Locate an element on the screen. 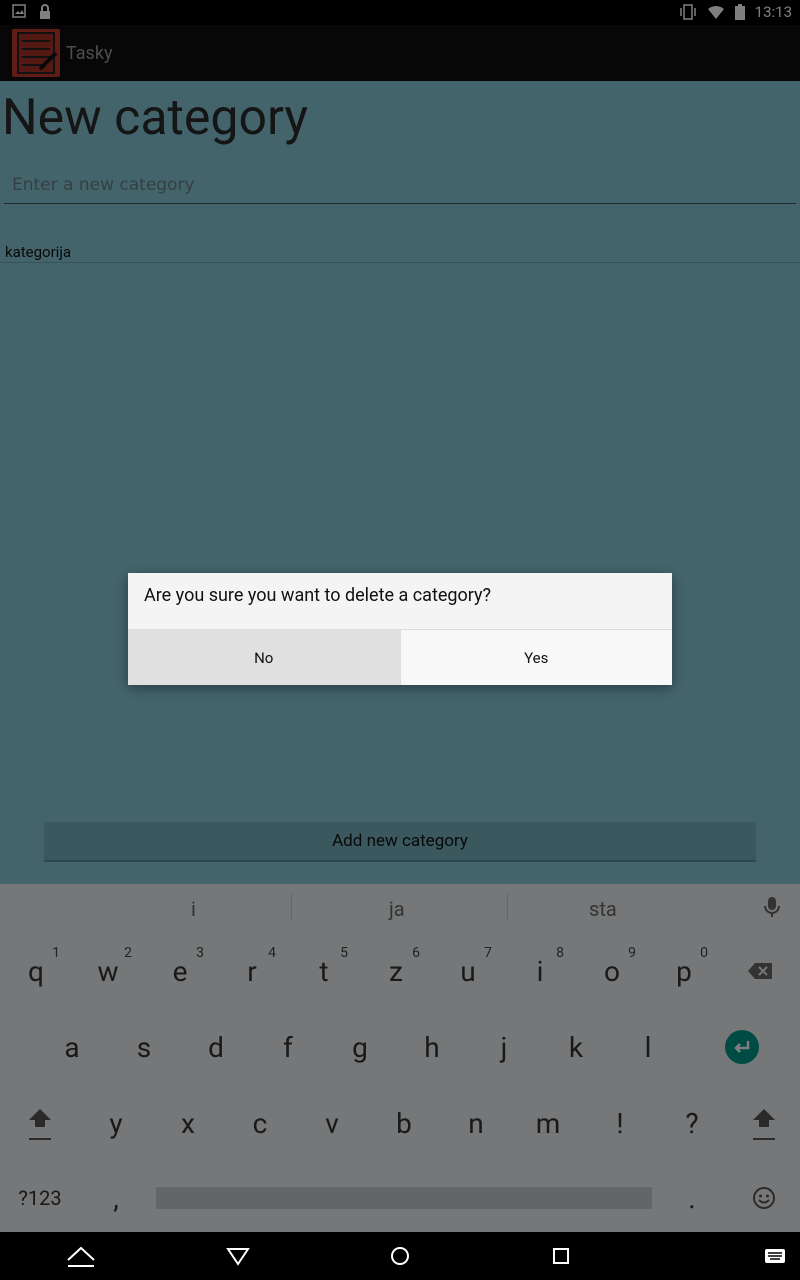  navigation-bar is located at coordinates (400, 1256).